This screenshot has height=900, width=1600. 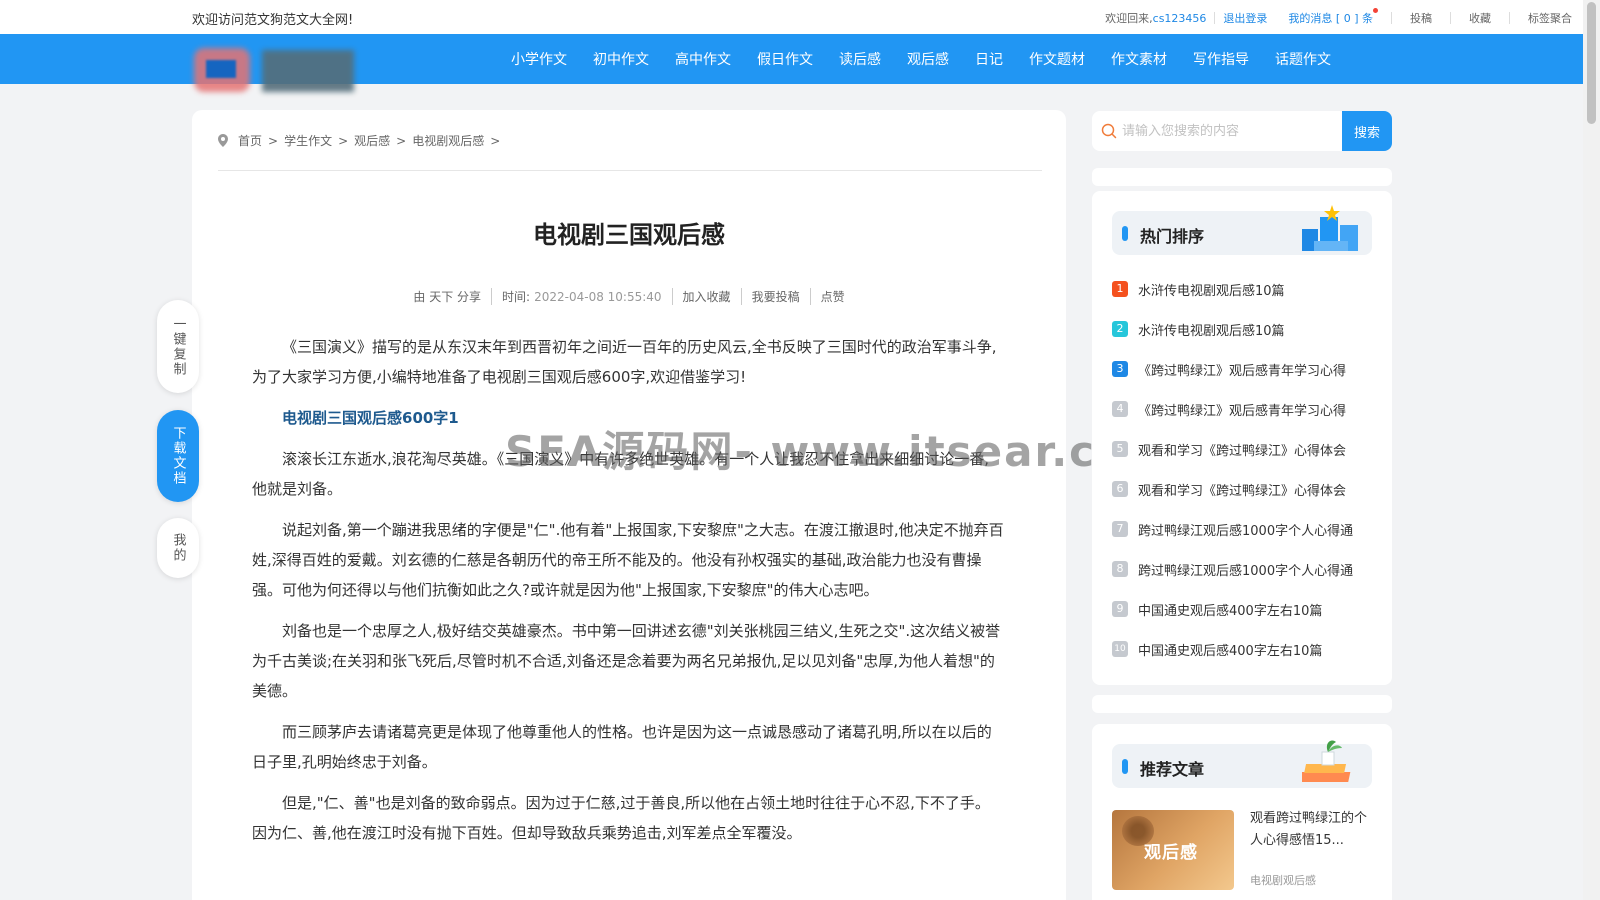 I want to click on nav-item-primary-essay: 小学作文, so click(x=539, y=59).